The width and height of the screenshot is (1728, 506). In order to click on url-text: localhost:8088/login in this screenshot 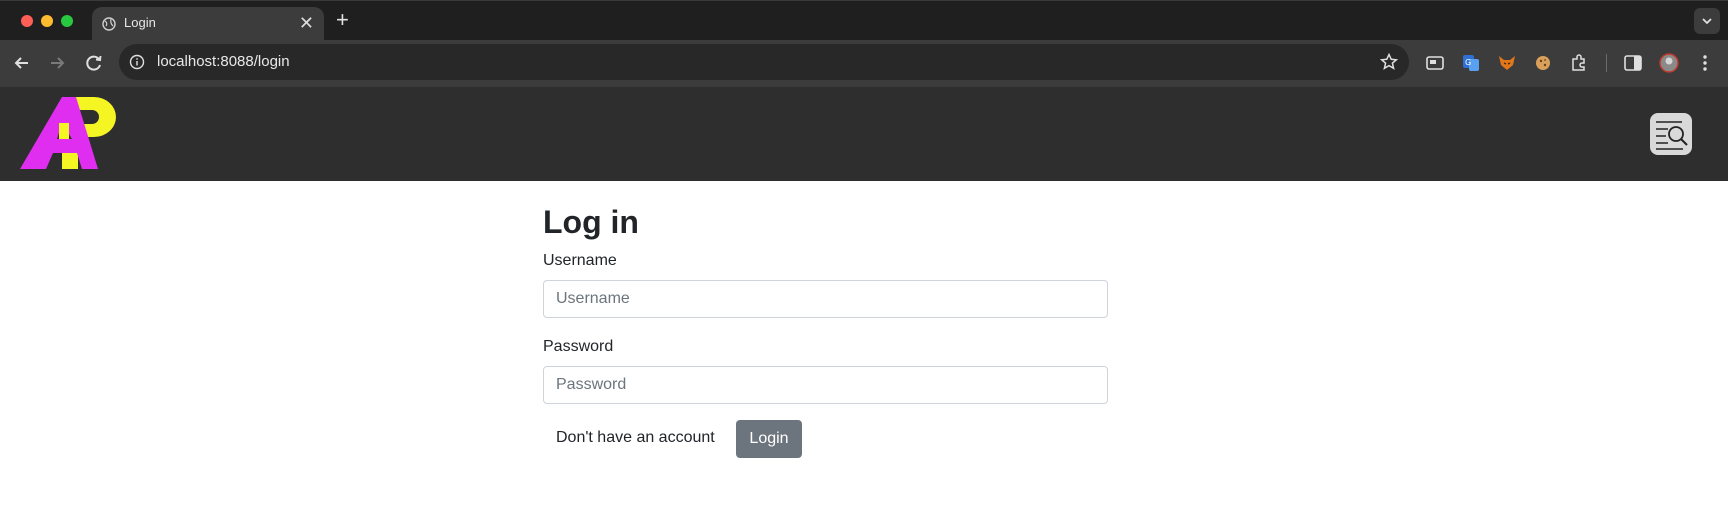, I will do `click(223, 61)`.